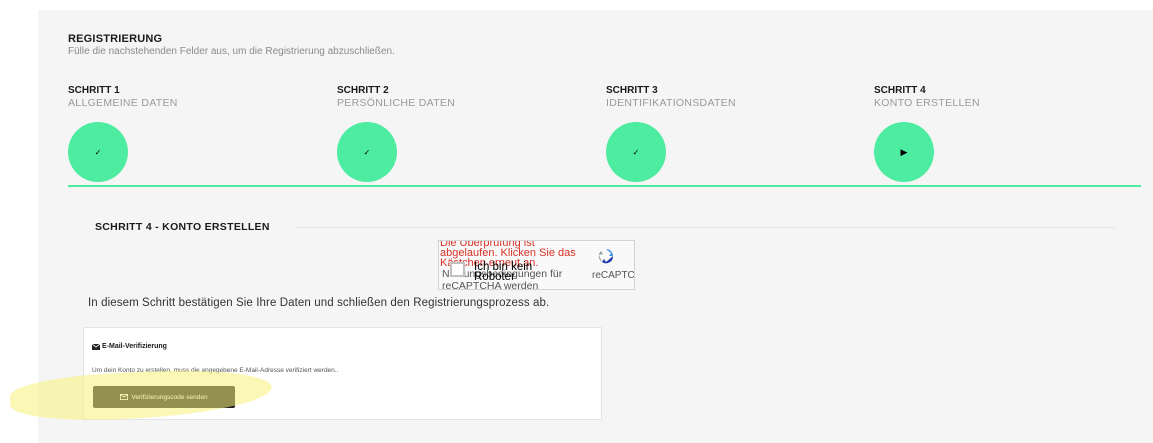  I want to click on step-2-circle: ✓, so click(367, 152).